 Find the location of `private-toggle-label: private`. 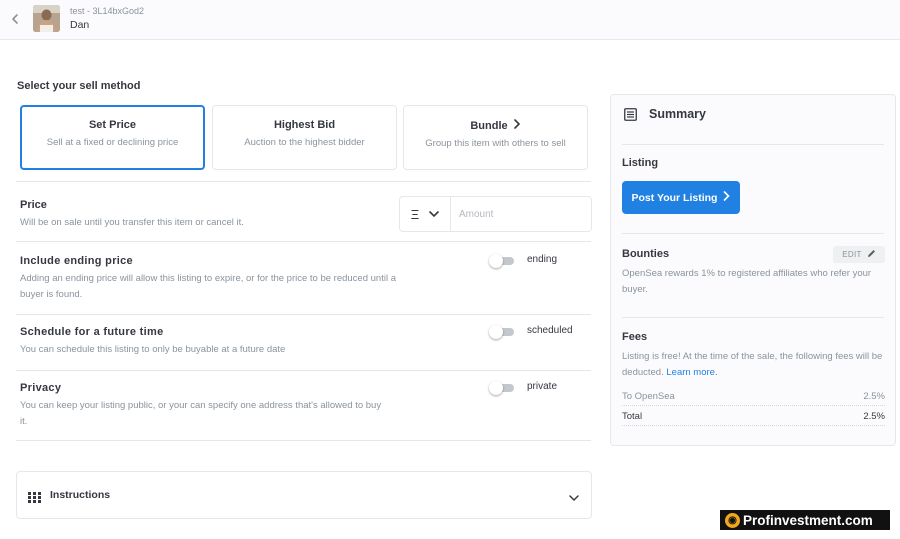

private-toggle-label: private is located at coordinates (542, 386).